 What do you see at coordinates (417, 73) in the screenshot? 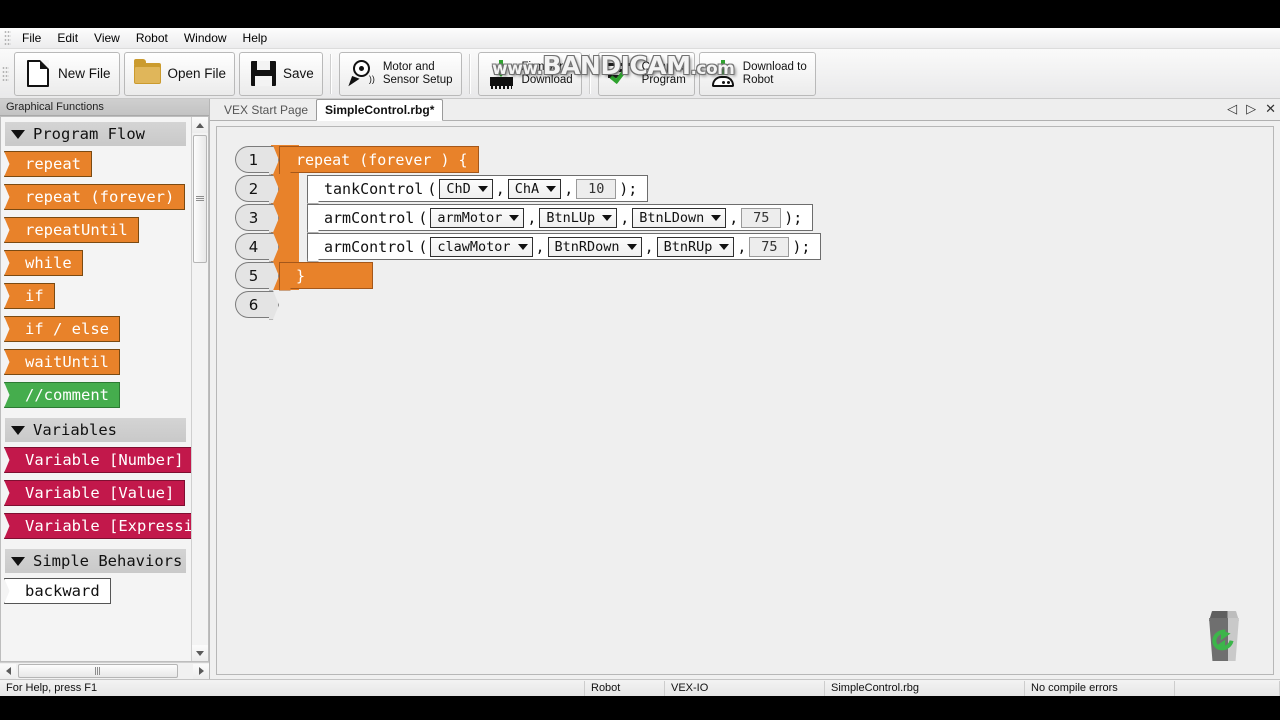
I see `motor-sensor-setup-label: Motor and Sensor Setup` at bounding box center [417, 73].